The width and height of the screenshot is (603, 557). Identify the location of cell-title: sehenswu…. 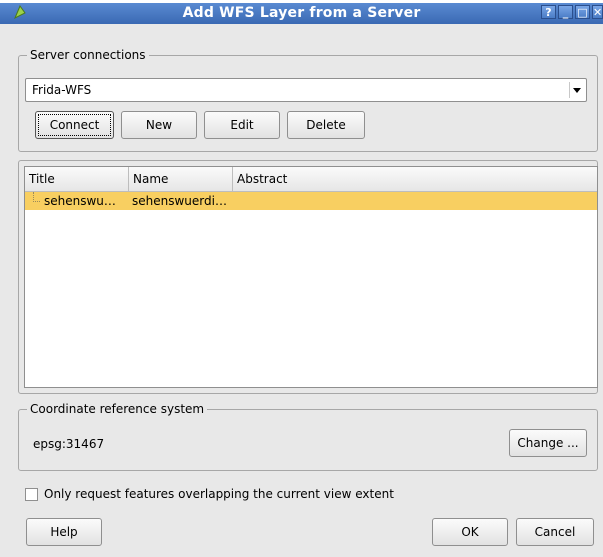
(80, 201).